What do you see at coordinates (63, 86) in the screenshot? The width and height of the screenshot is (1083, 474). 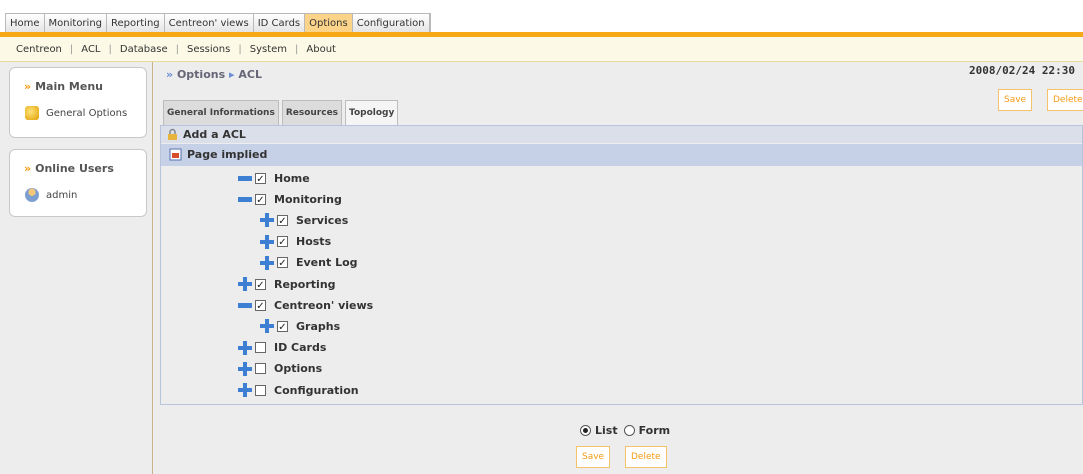 I see `main-menu-title: » Main Menu` at bounding box center [63, 86].